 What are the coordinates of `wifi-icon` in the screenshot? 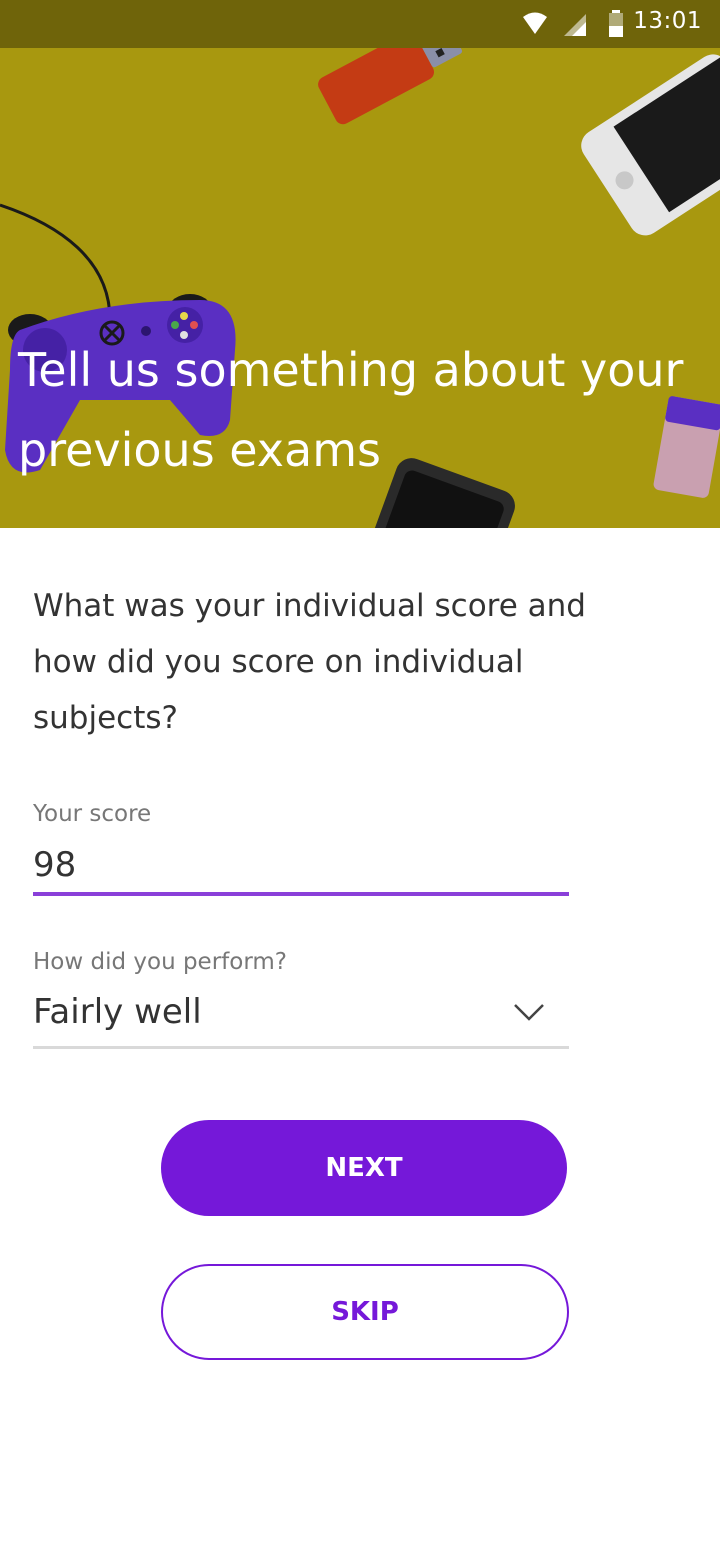 It's located at (535, 23).